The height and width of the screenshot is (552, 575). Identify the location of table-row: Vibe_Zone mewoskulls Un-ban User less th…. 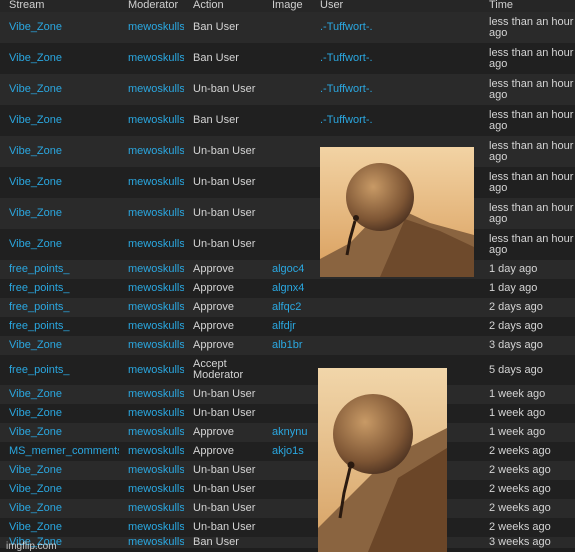
(287, 182).